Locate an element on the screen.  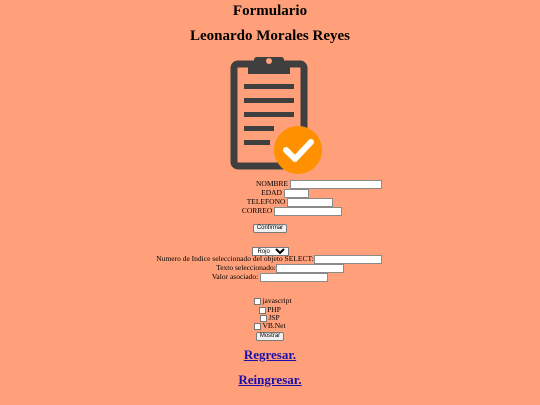
show-button: Mostrar is located at coordinates (270, 336).